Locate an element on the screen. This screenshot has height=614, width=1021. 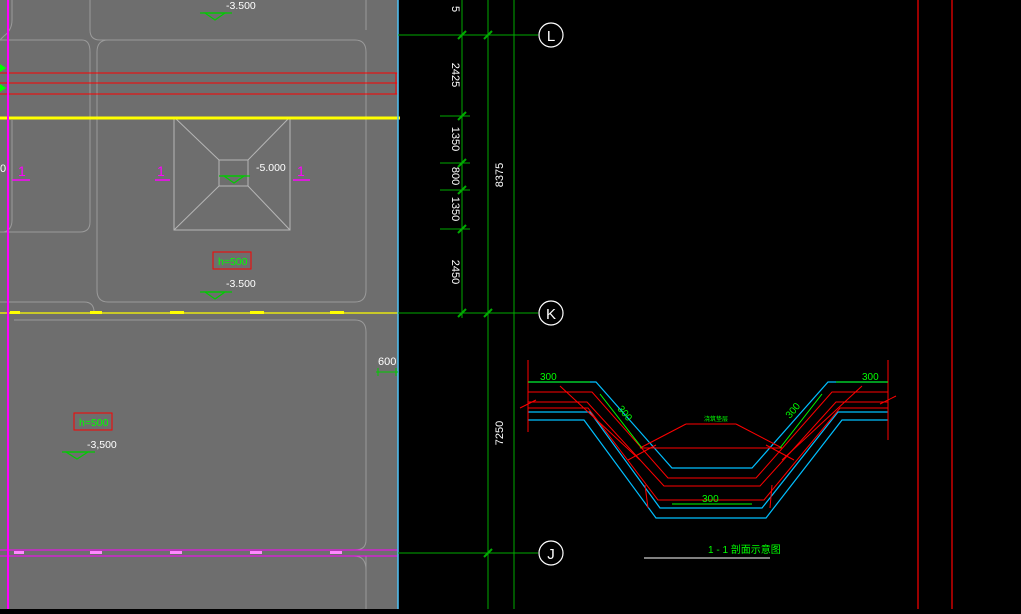
axis-label-j: J is located at coordinates (551, 554).